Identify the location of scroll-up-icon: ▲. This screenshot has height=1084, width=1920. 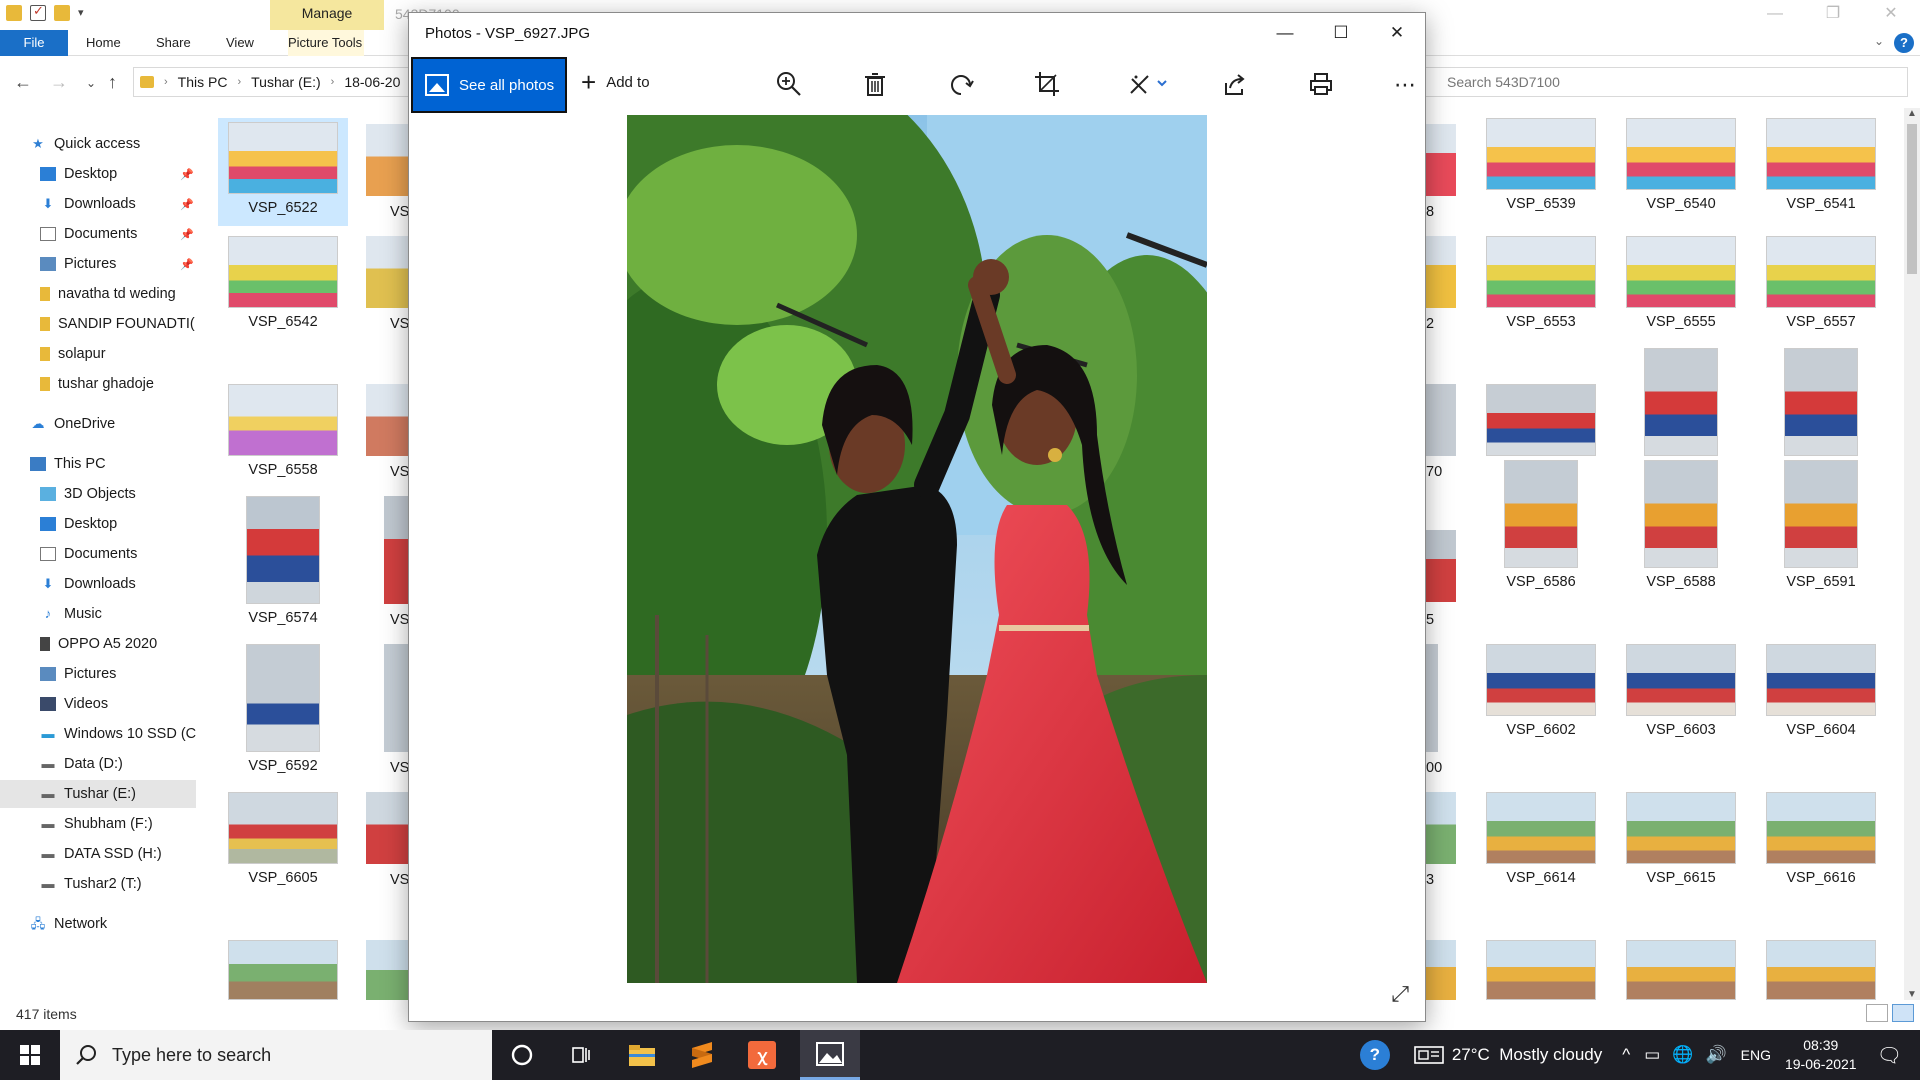
(1912, 113).